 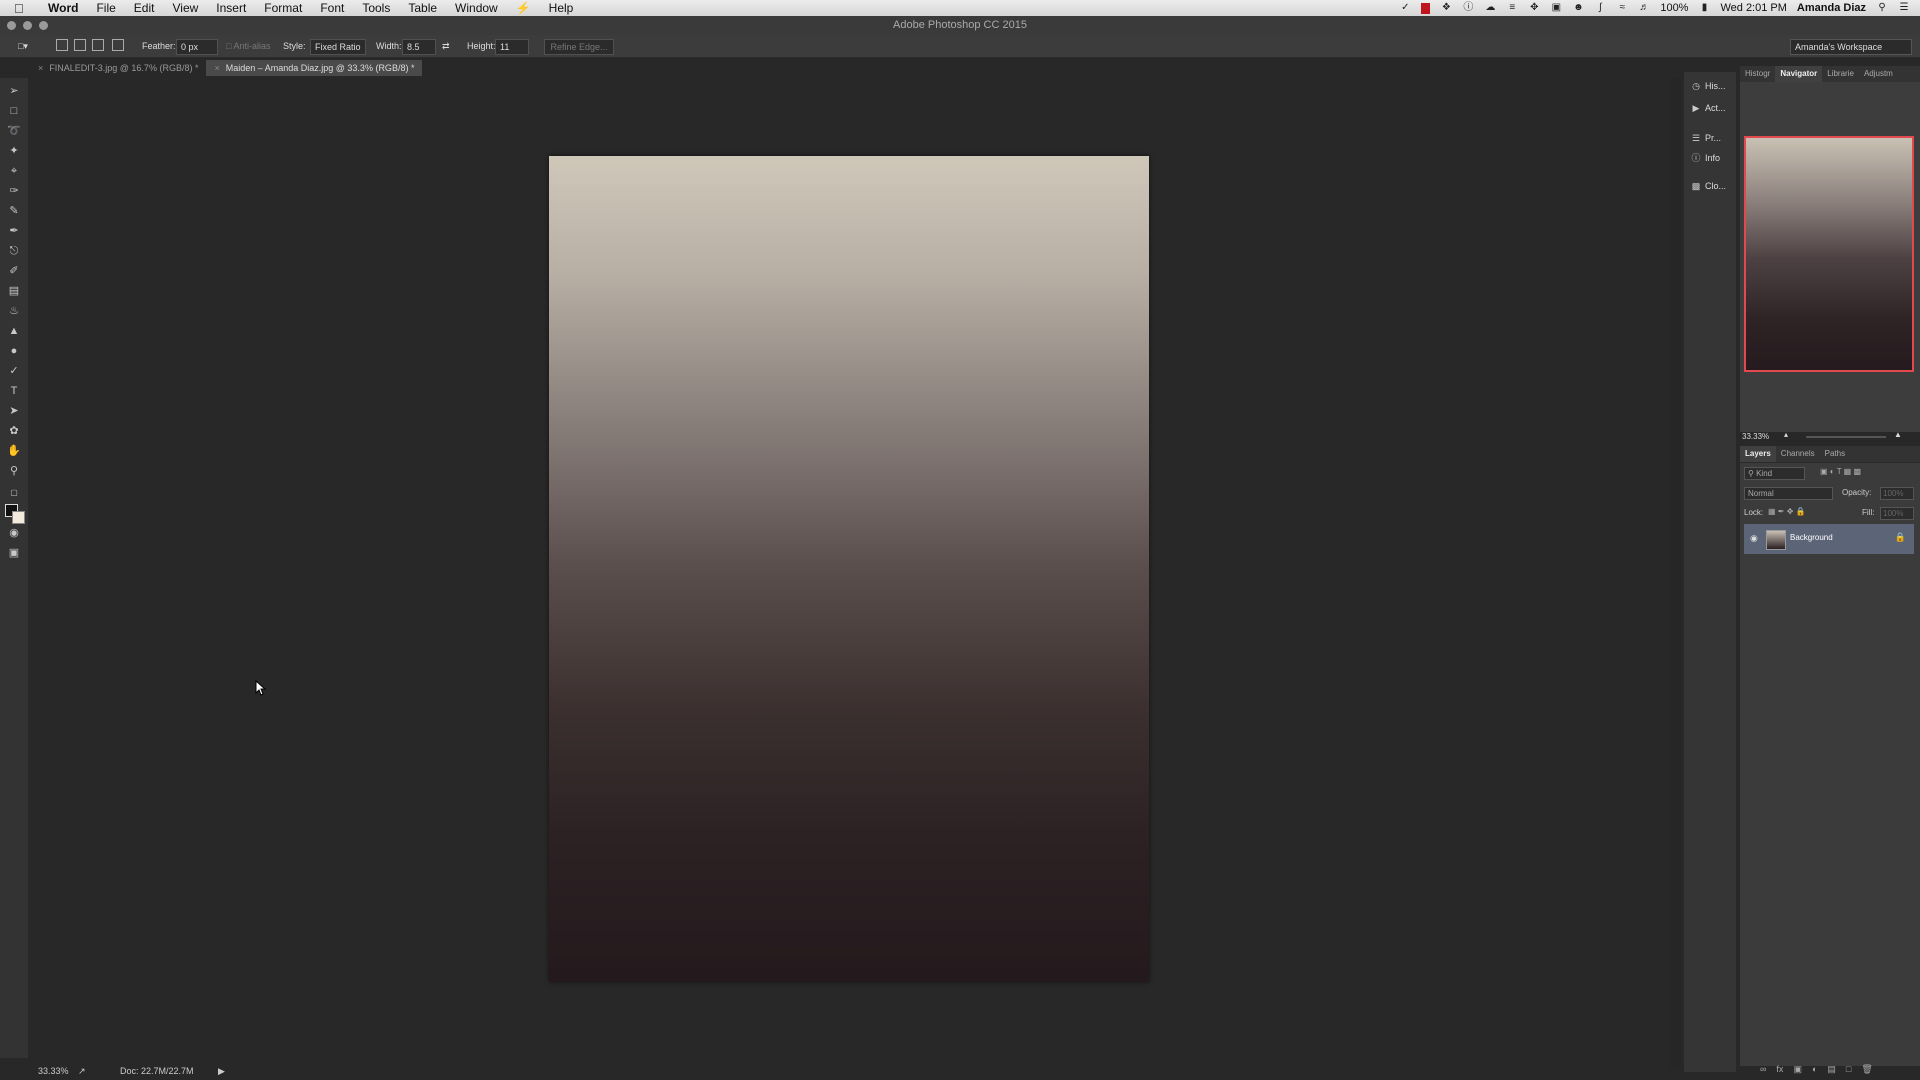 What do you see at coordinates (27, 25) in the screenshot?
I see `minimize-window-button` at bounding box center [27, 25].